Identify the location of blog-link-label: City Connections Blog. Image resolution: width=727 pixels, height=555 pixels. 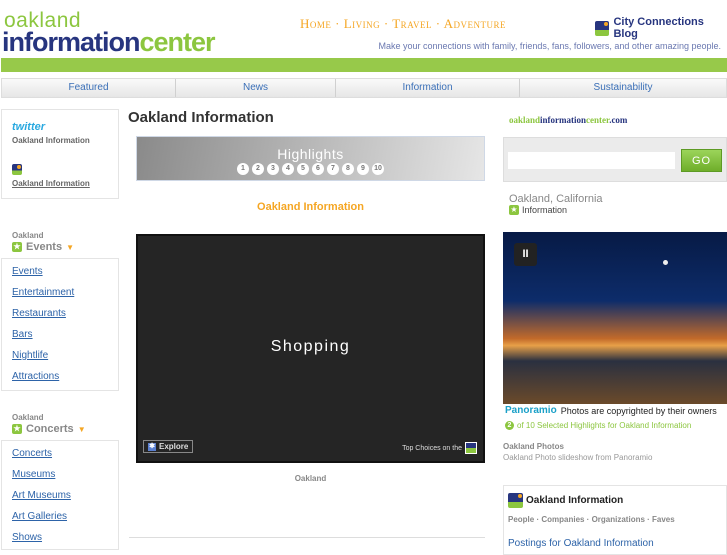
(658, 28).